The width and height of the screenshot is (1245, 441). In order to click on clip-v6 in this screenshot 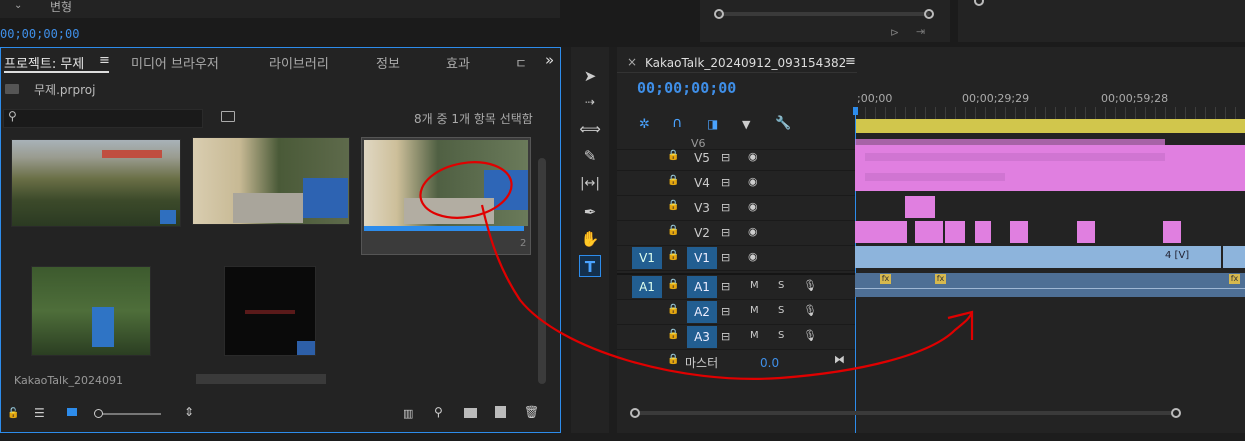, I will do `click(1010, 142)`.